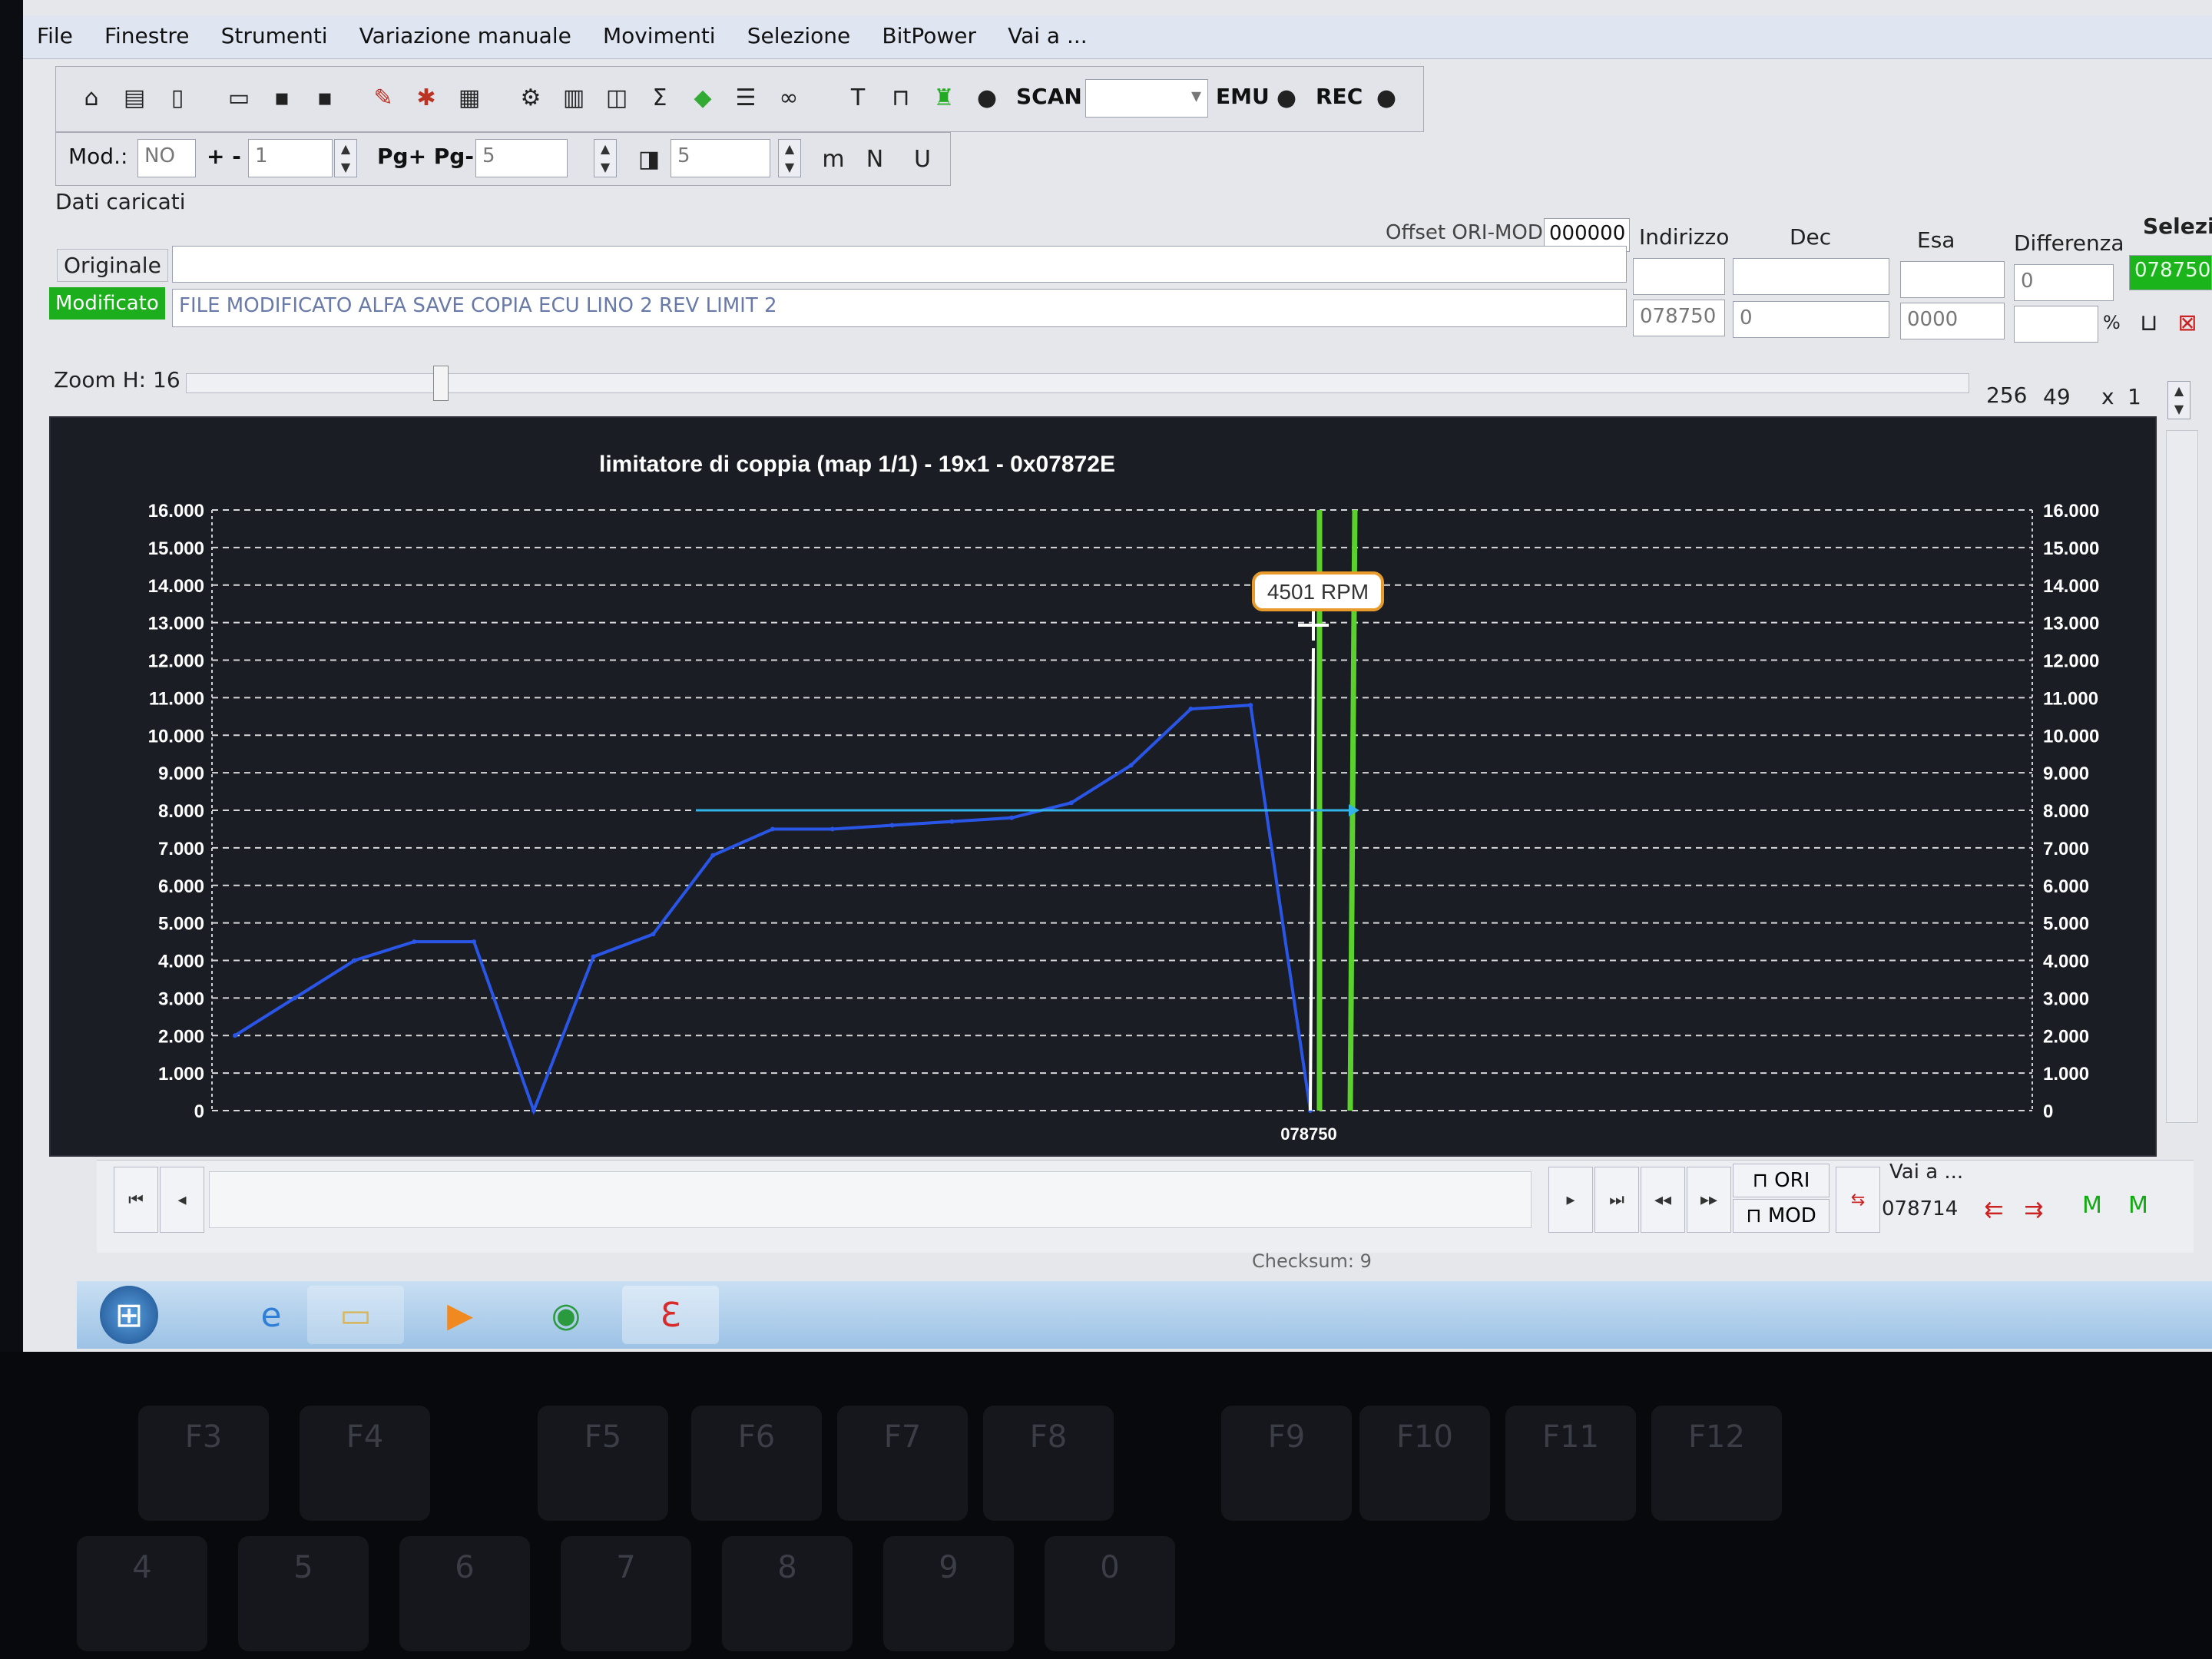 The height and width of the screenshot is (1659, 2212). What do you see at coordinates (1049, 96) in the screenshot?
I see `scan-label: SCAN` at bounding box center [1049, 96].